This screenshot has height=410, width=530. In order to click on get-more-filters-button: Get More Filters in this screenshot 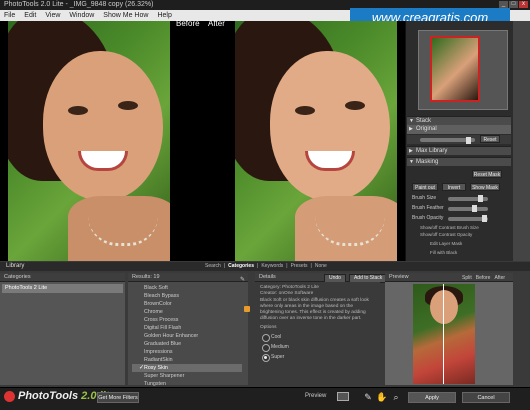, I will do `click(118, 397)`.